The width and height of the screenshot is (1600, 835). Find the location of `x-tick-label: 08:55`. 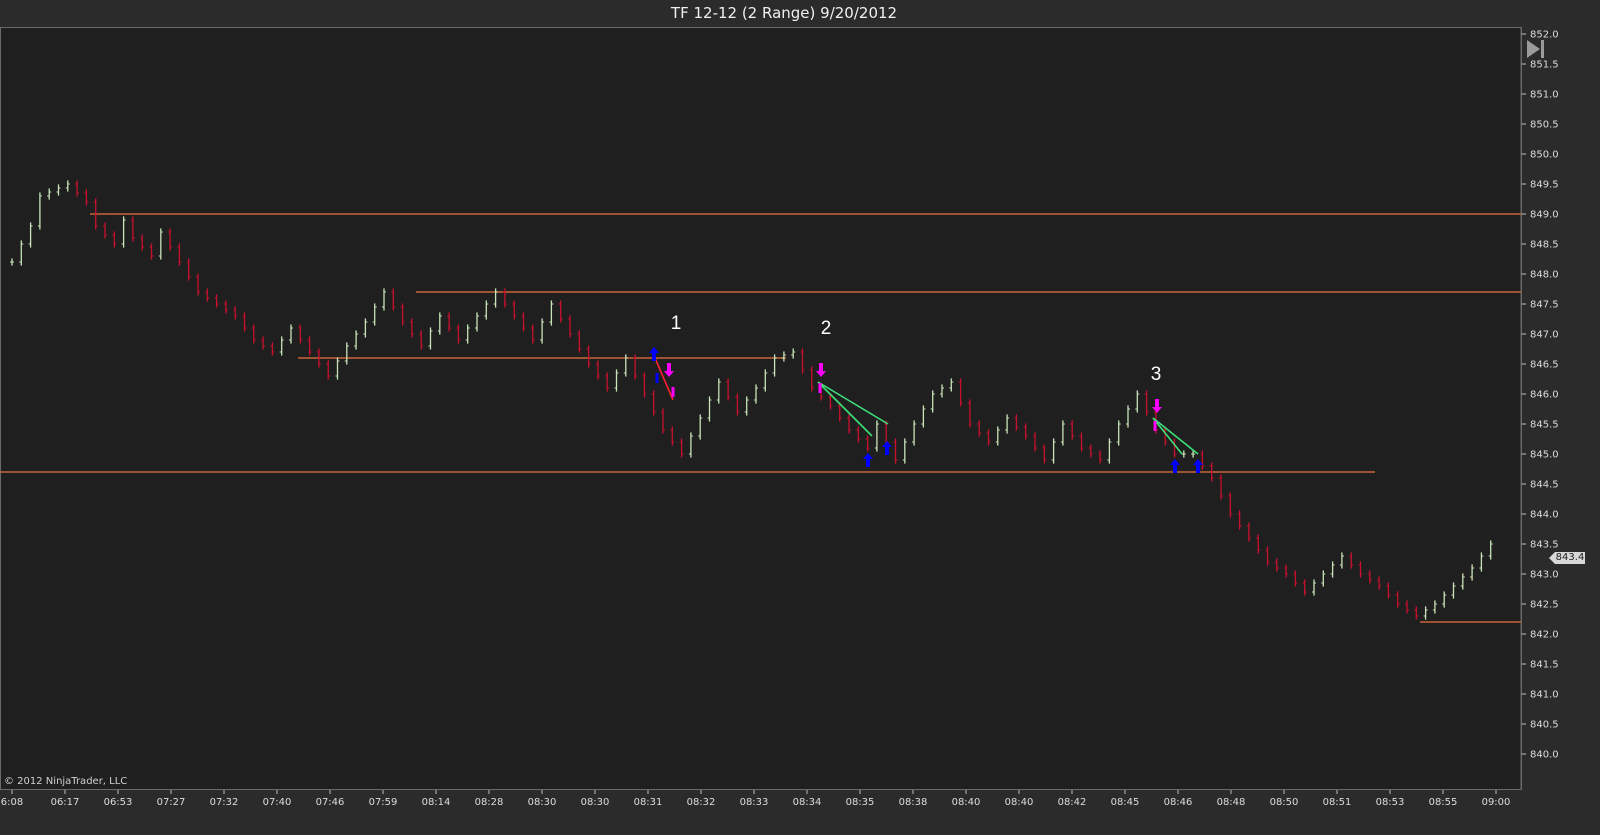

x-tick-label: 08:55 is located at coordinates (1443, 802).